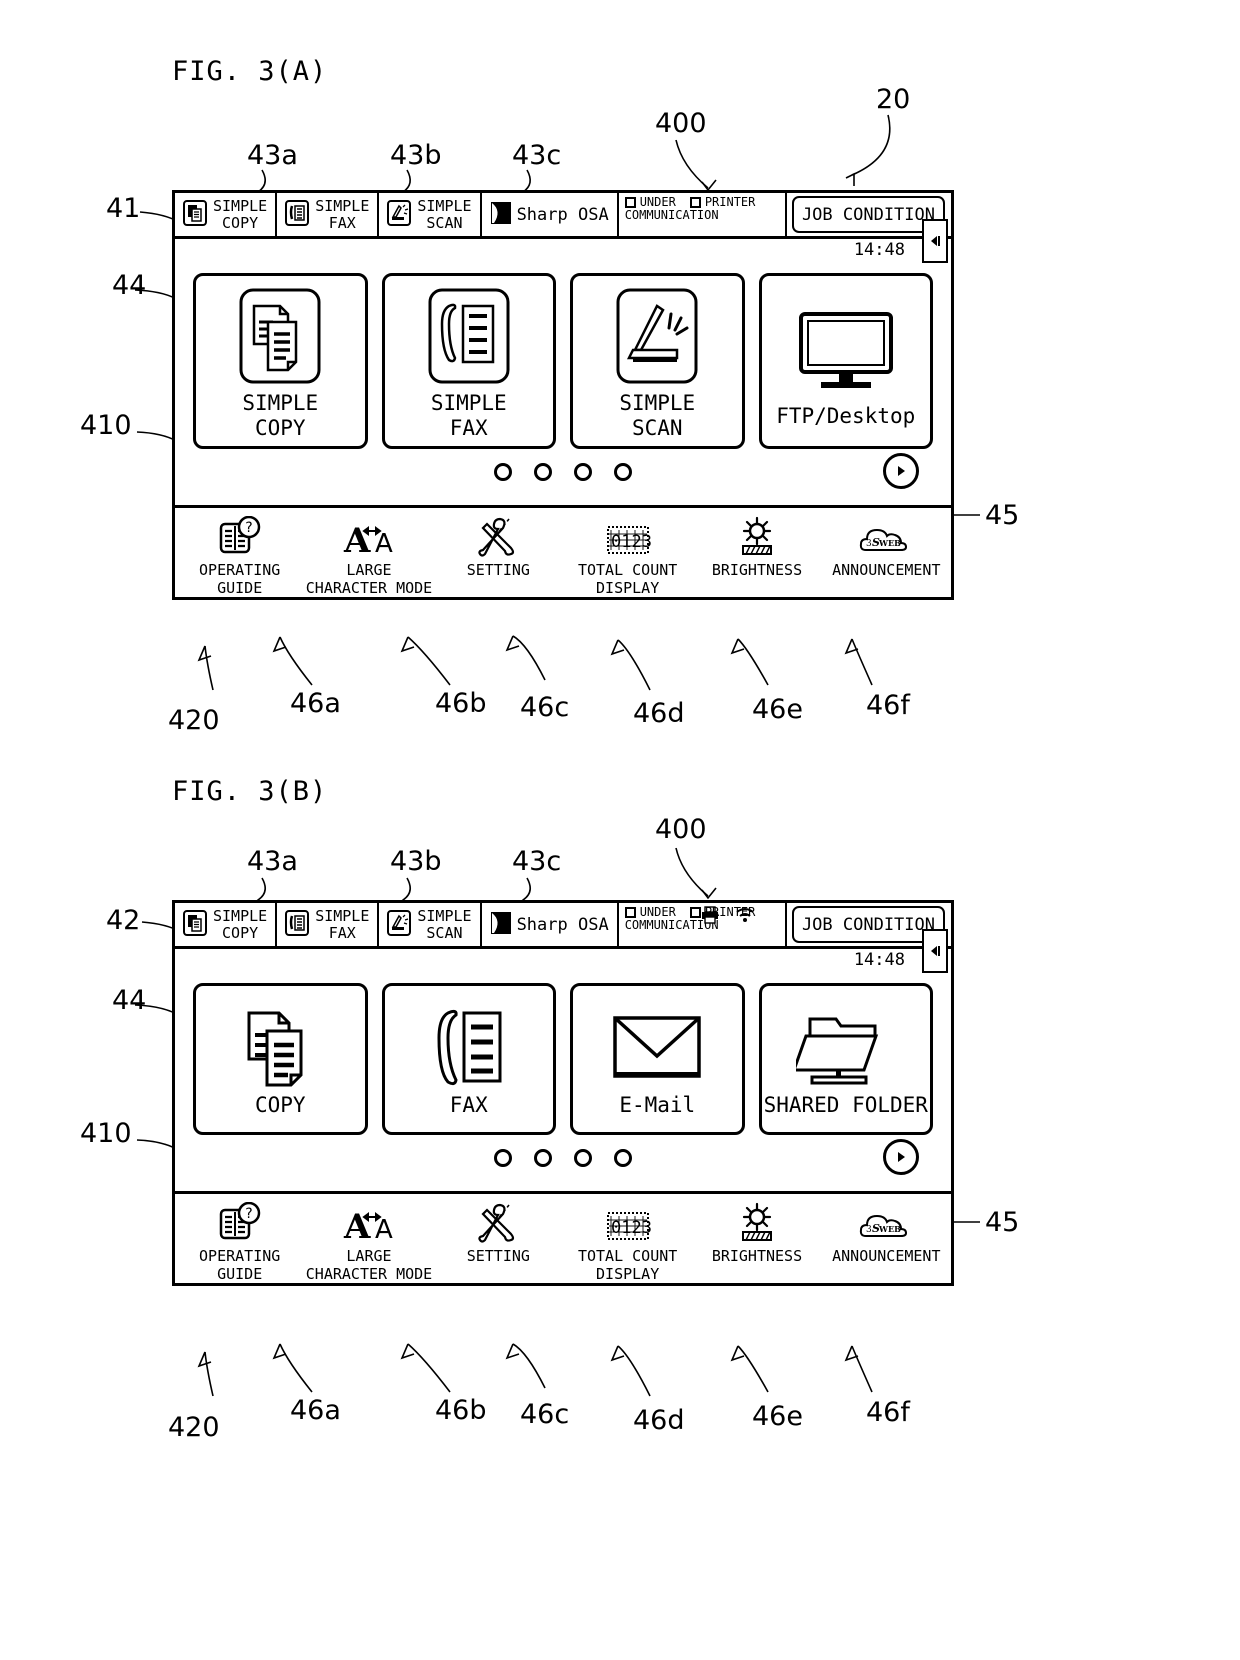  I want to click on ref-46e-b: 46e, so click(777, 1416).